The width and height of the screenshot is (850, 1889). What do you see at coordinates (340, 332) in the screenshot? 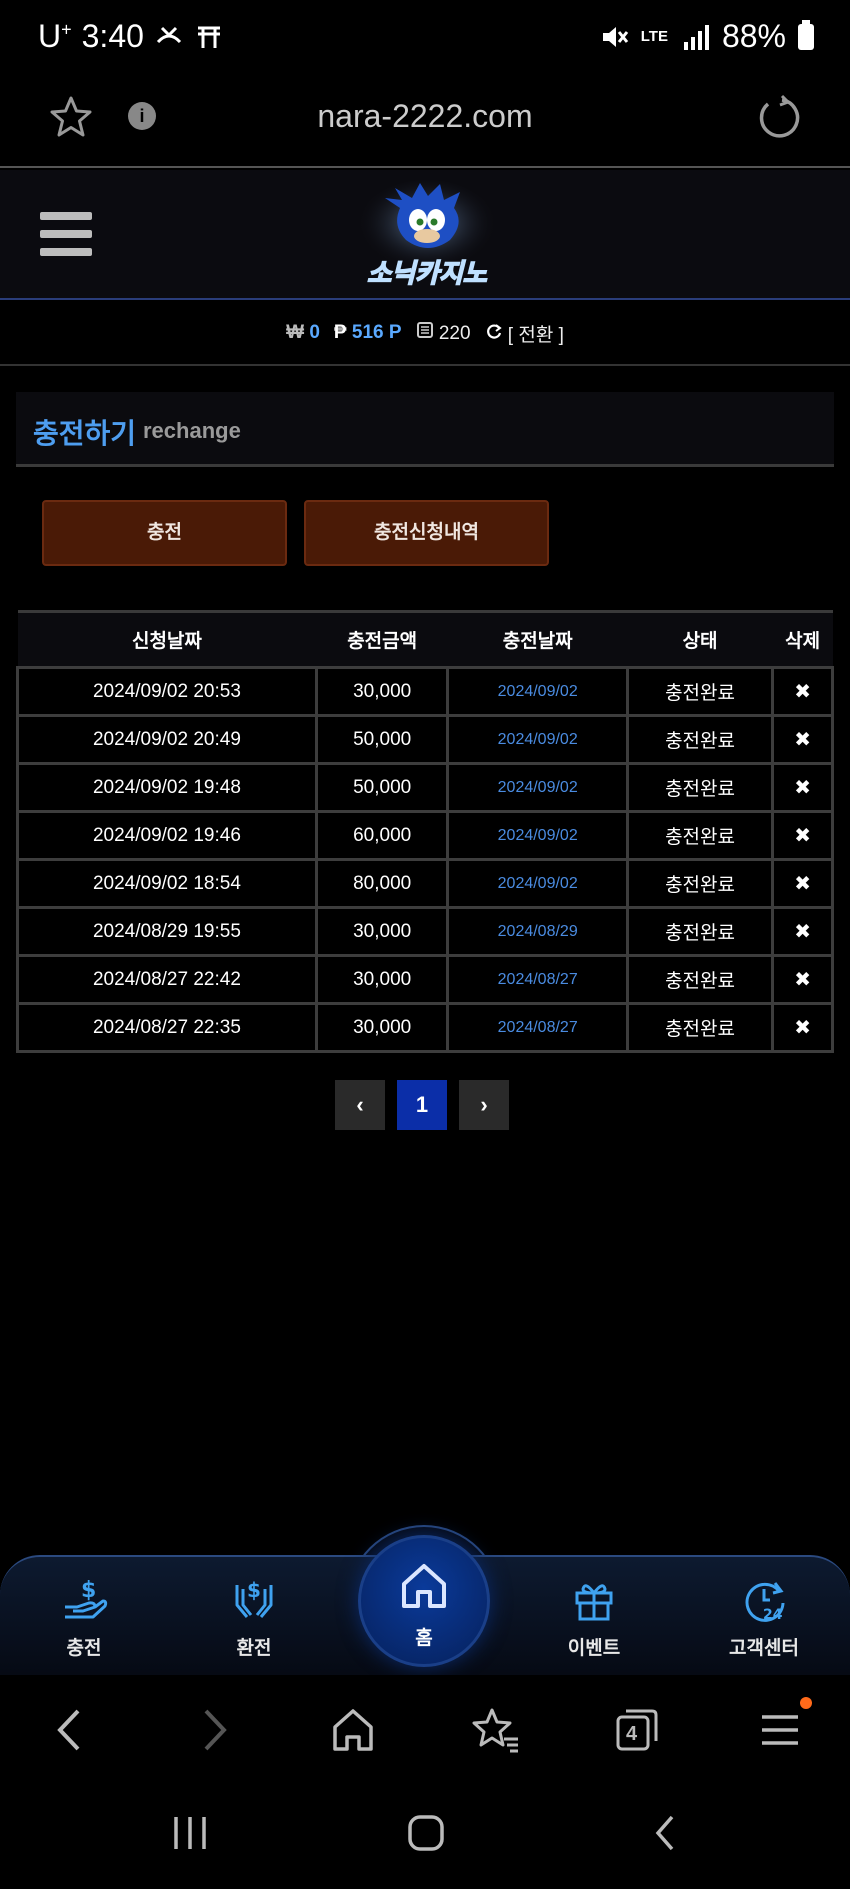
I see `point-symbol: ₱` at bounding box center [340, 332].